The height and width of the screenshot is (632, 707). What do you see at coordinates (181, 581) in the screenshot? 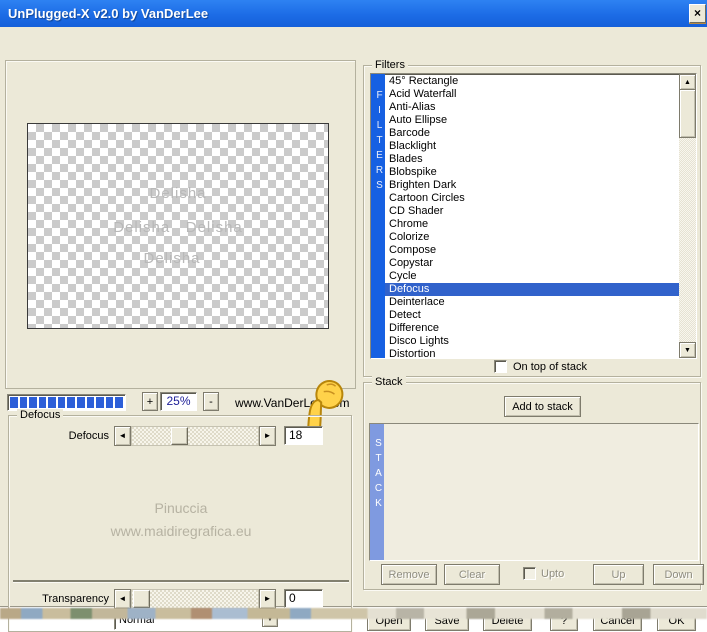
I see `separator-line` at bounding box center [181, 581].